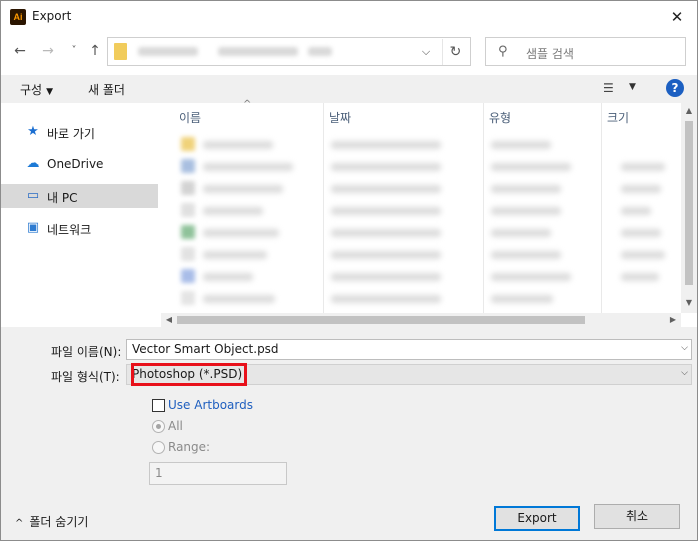 The image size is (698, 541). I want to click on scroll-up-icon: ▲, so click(689, 111).